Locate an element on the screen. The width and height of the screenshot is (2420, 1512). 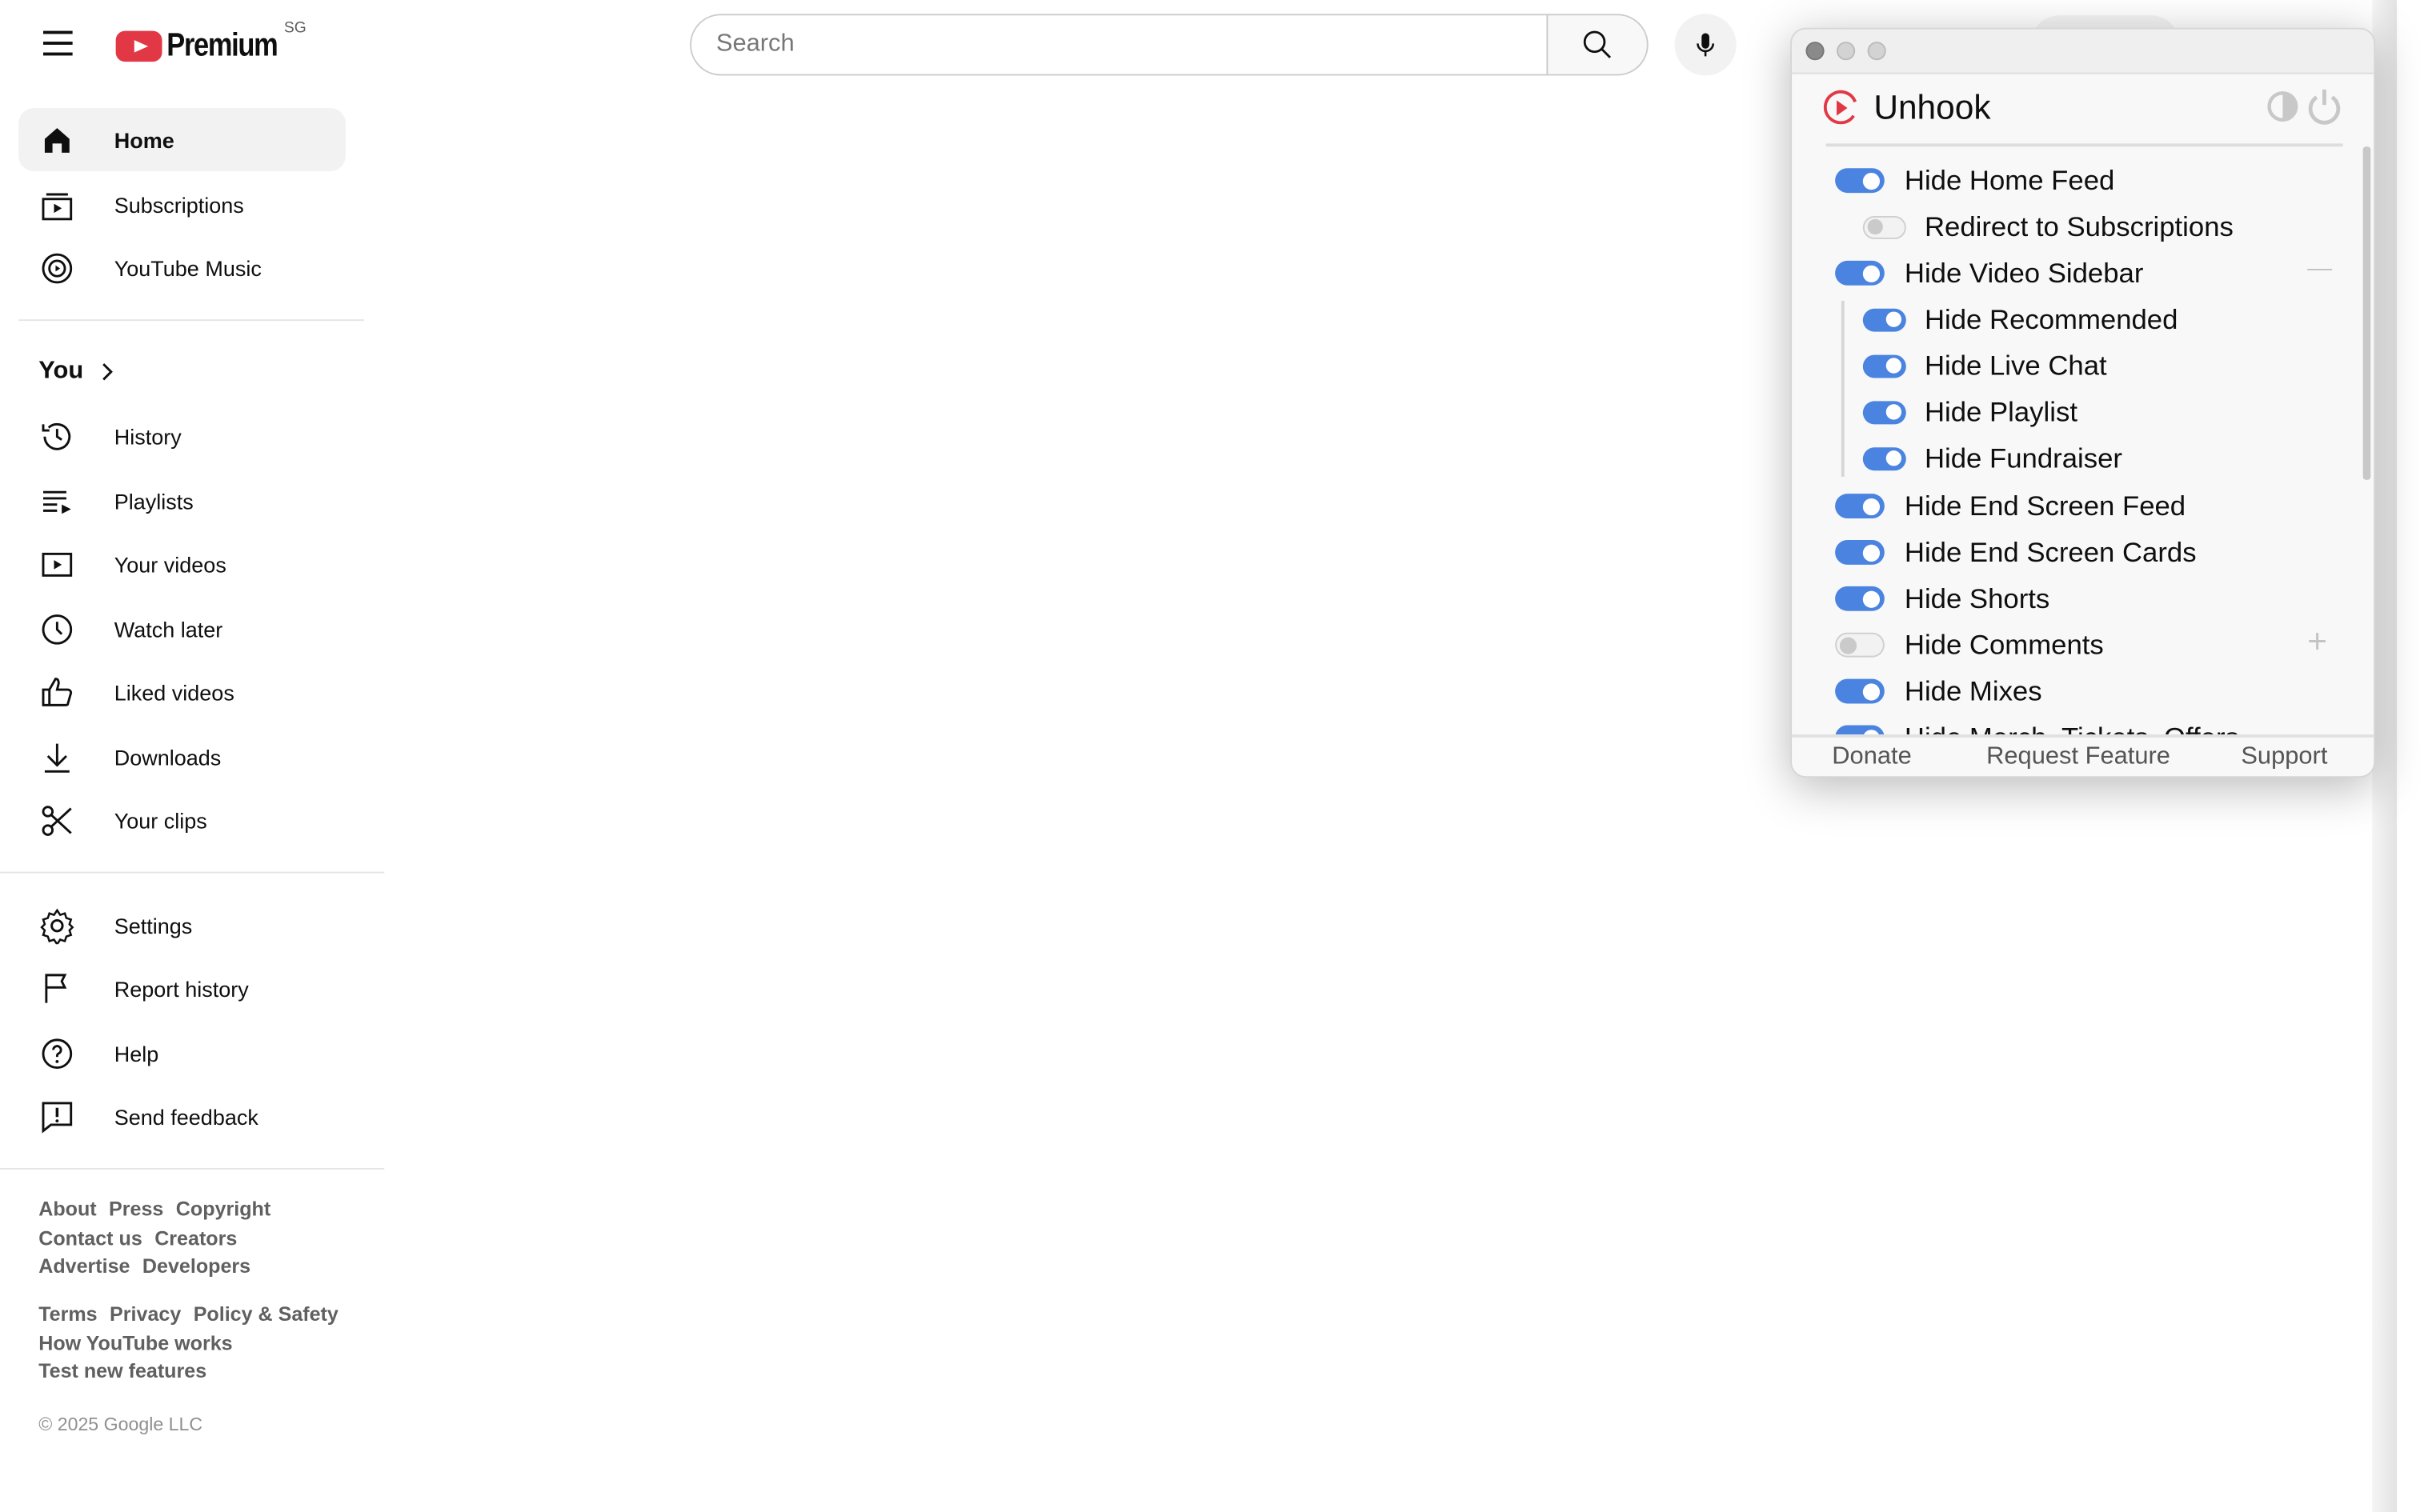
sidebar-item-history: History is located at coordinates (182, 435).